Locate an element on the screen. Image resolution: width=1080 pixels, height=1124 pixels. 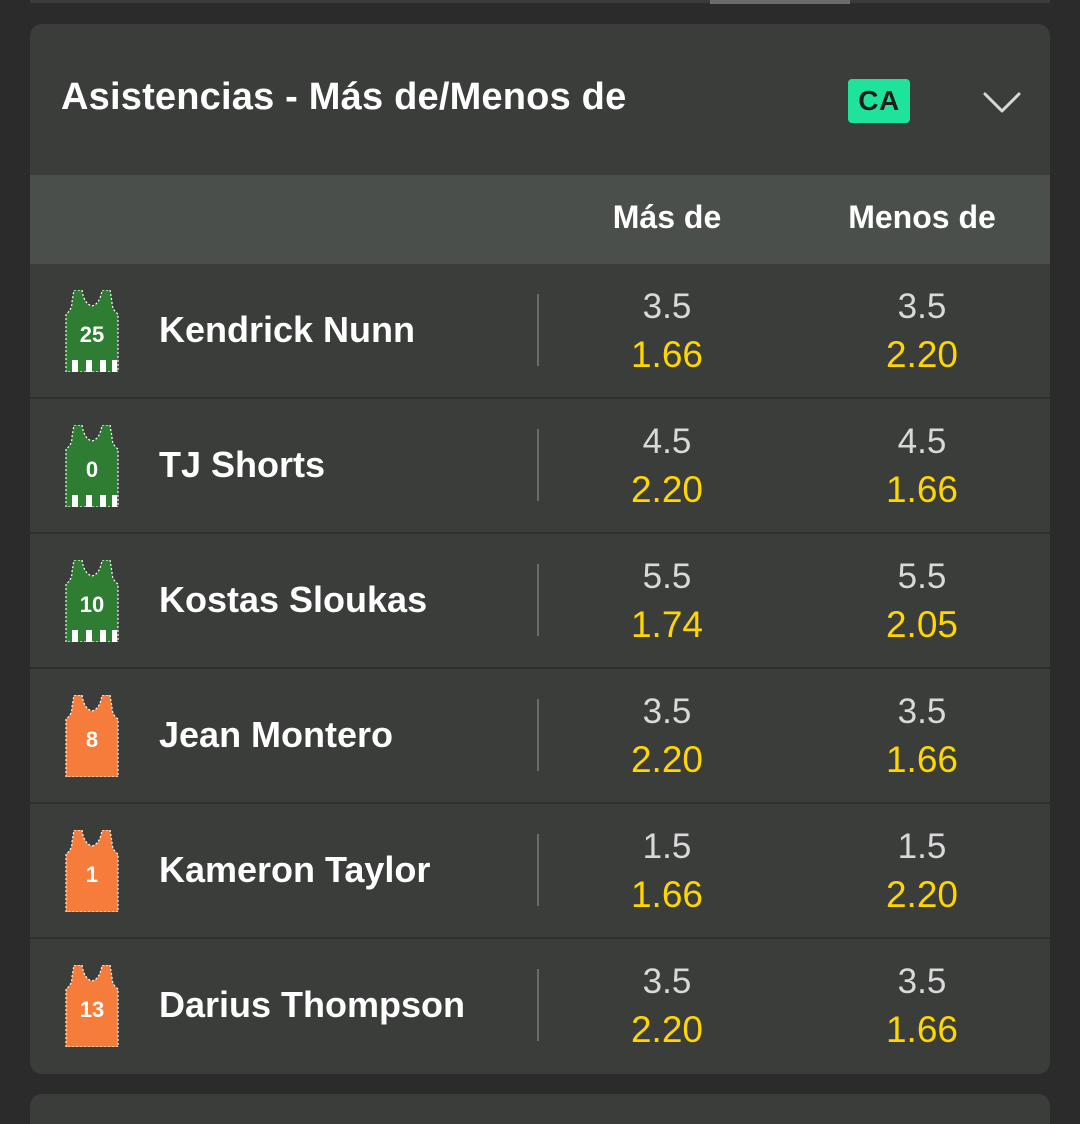
over-odds-button: 1.5 1.66 is located at coordinates (667, 872).